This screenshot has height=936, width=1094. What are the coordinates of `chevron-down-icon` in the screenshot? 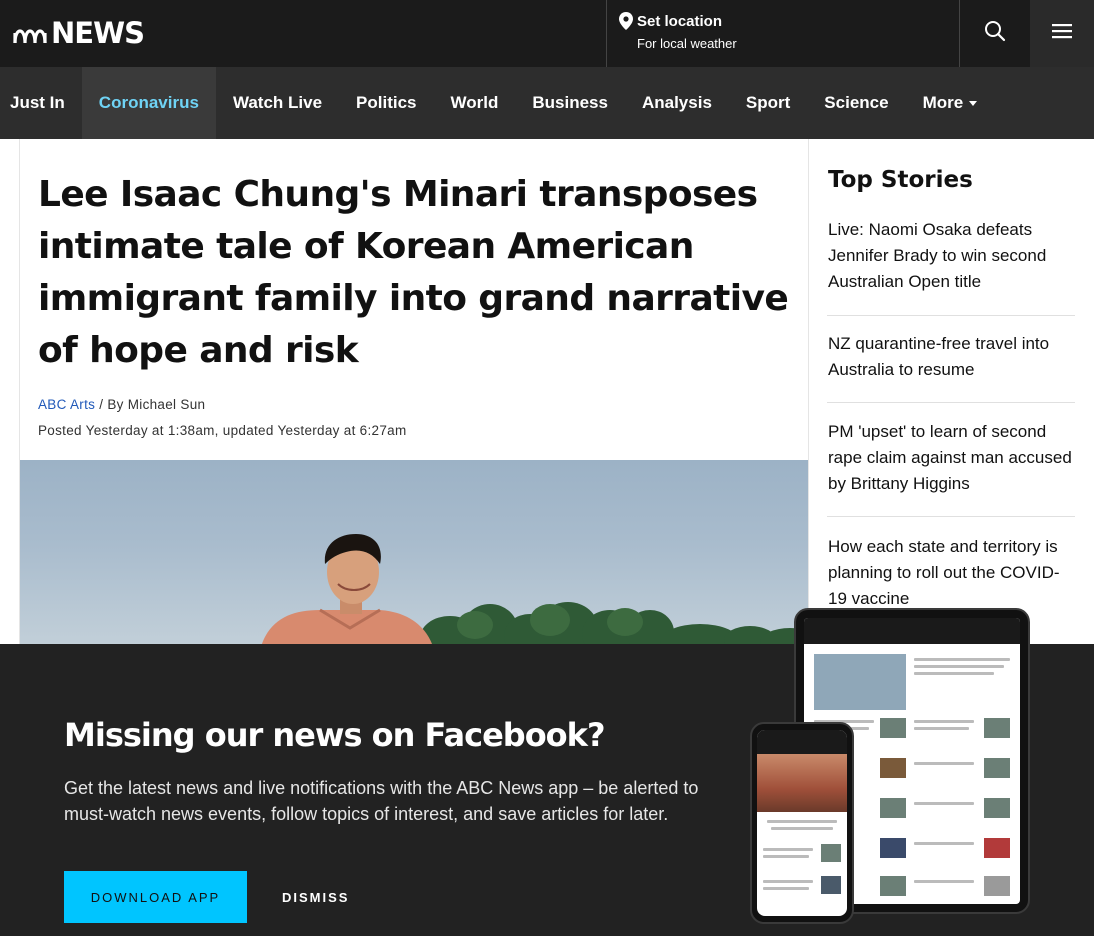 It's located at (973, 103).